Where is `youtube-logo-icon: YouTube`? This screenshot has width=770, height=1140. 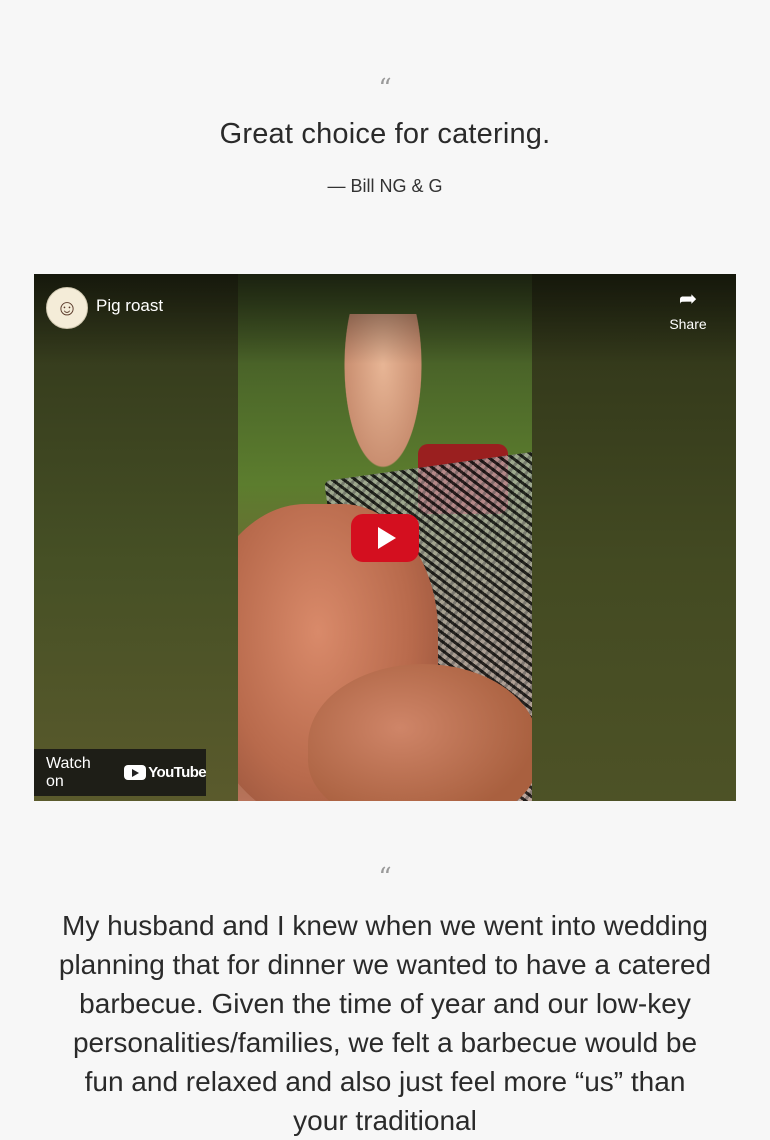 youtube-logo-icon: YouTube is located at coordinates (165, 772).